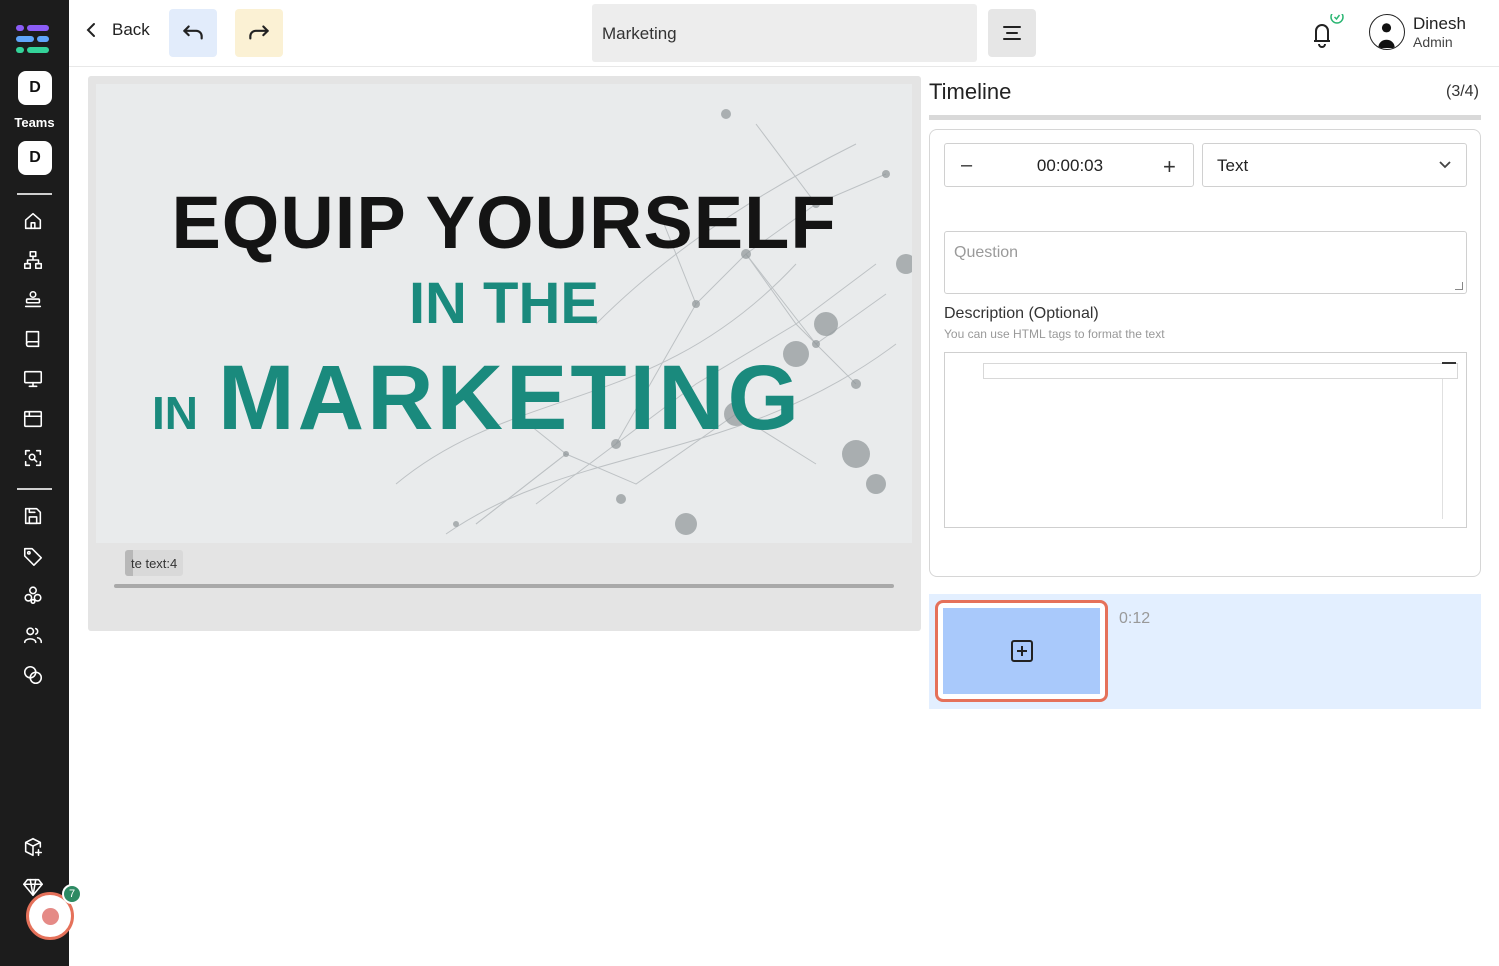 The height and width of the screenshot is (966, 1499). Describe the element at coordinates (1326, 34) in the screenshot. I see `notification-bell-icon` at that location.